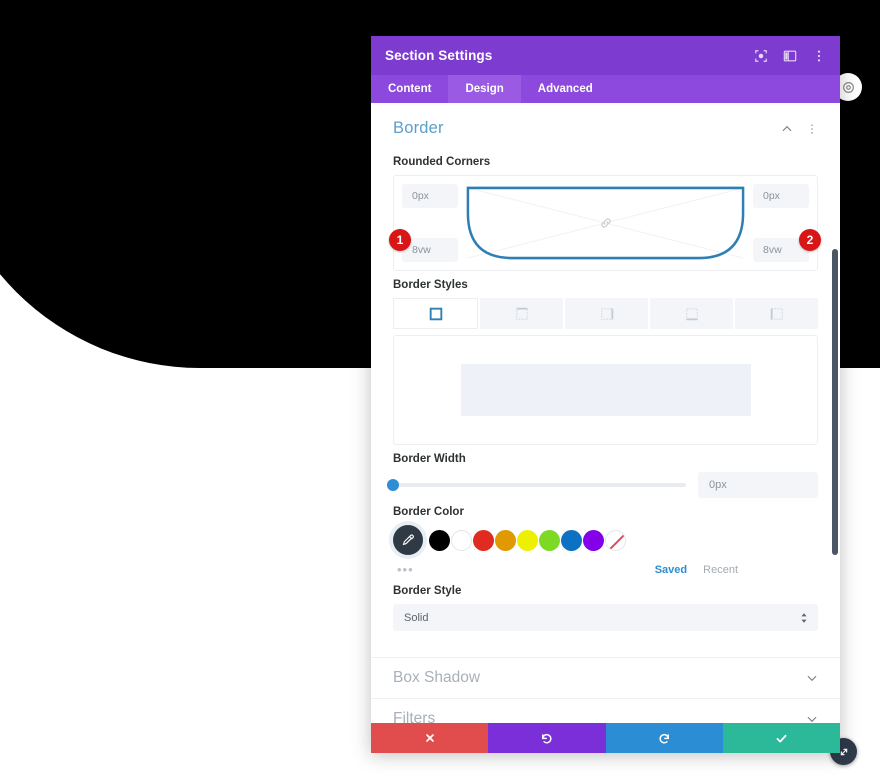 Image resolution: width=880 pixels, height=784 pixels. Describe the element at coordinates (409, 89) in the screenshot. I see `tab-content: Content` at that location.